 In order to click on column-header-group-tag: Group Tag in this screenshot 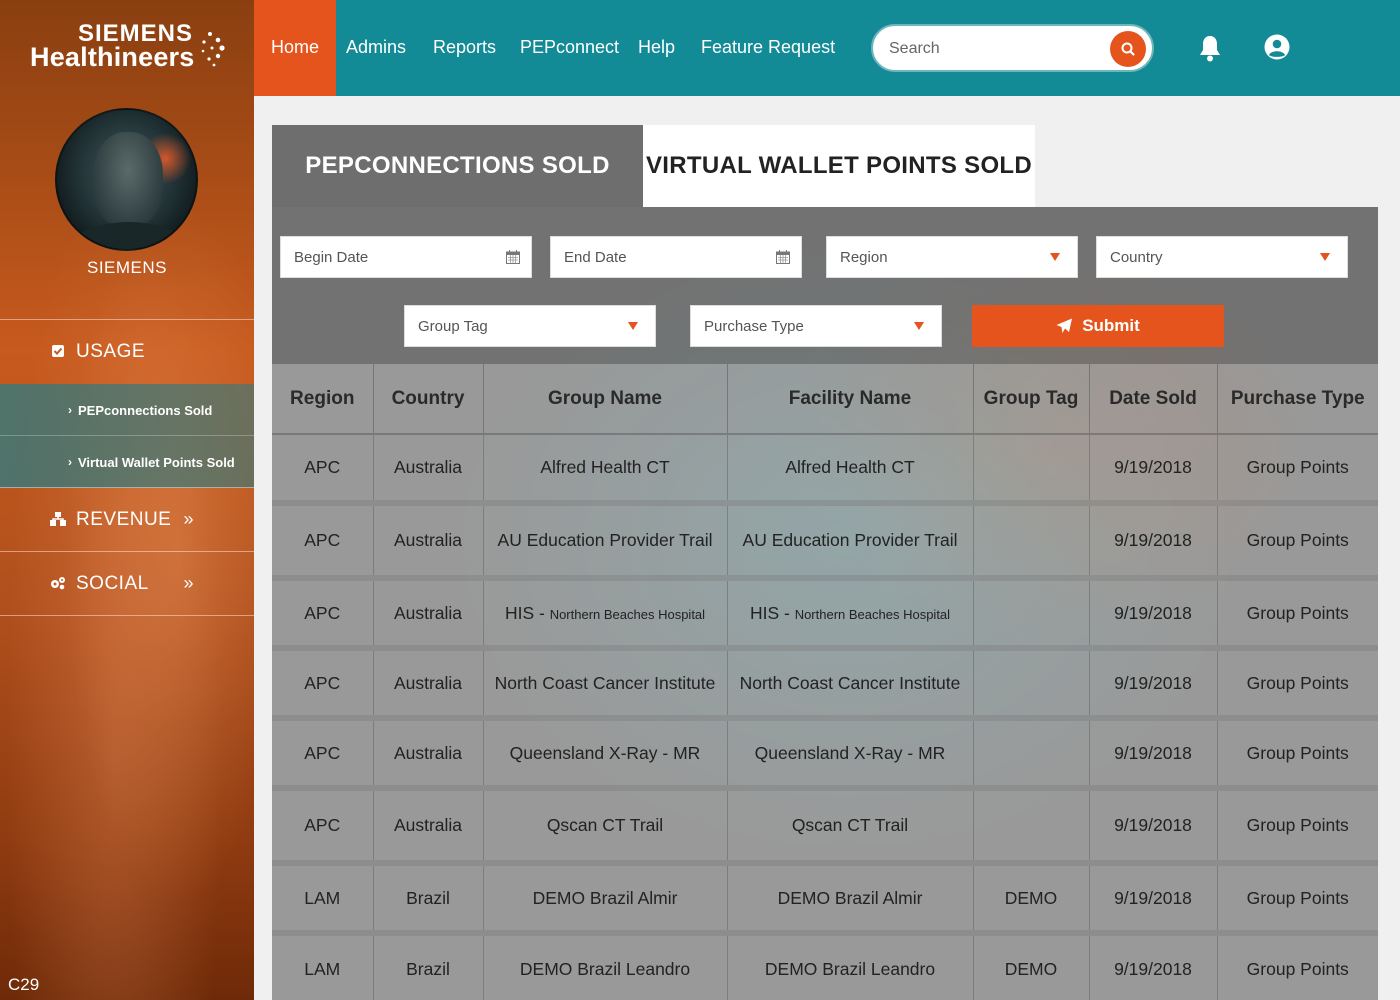, I will do `click(1031, 399)`.